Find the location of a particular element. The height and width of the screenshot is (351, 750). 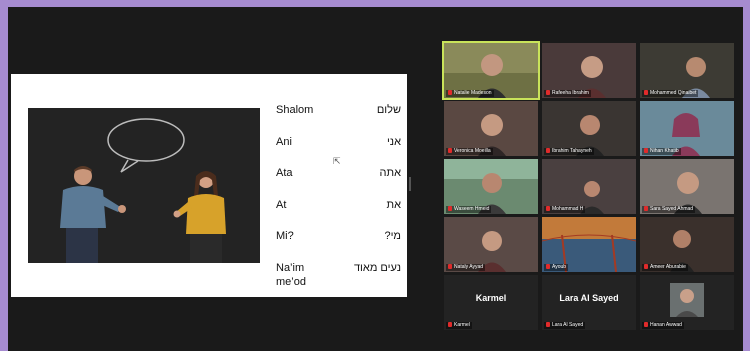

participant-tile: Waseem Hmeid is located at coordinates (491, 186).